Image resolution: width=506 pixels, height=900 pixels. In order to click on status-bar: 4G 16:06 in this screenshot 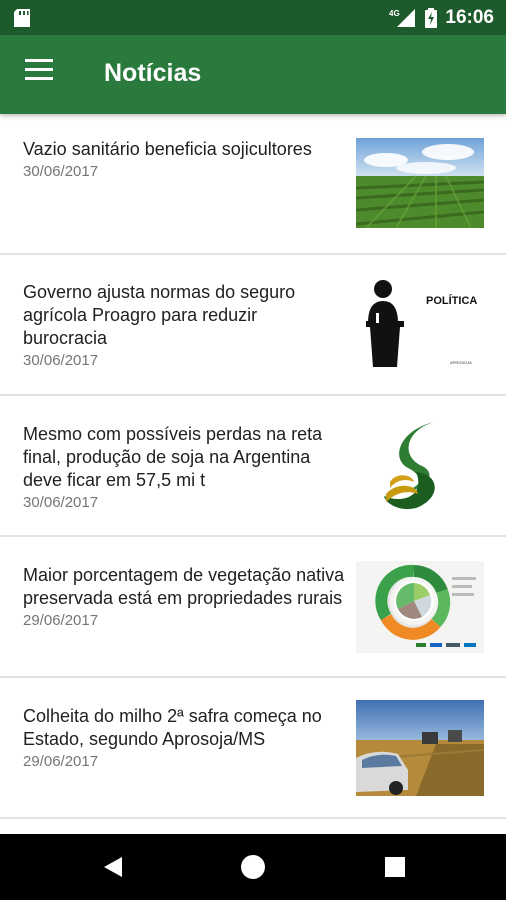, I will do `click(253, 17)`.